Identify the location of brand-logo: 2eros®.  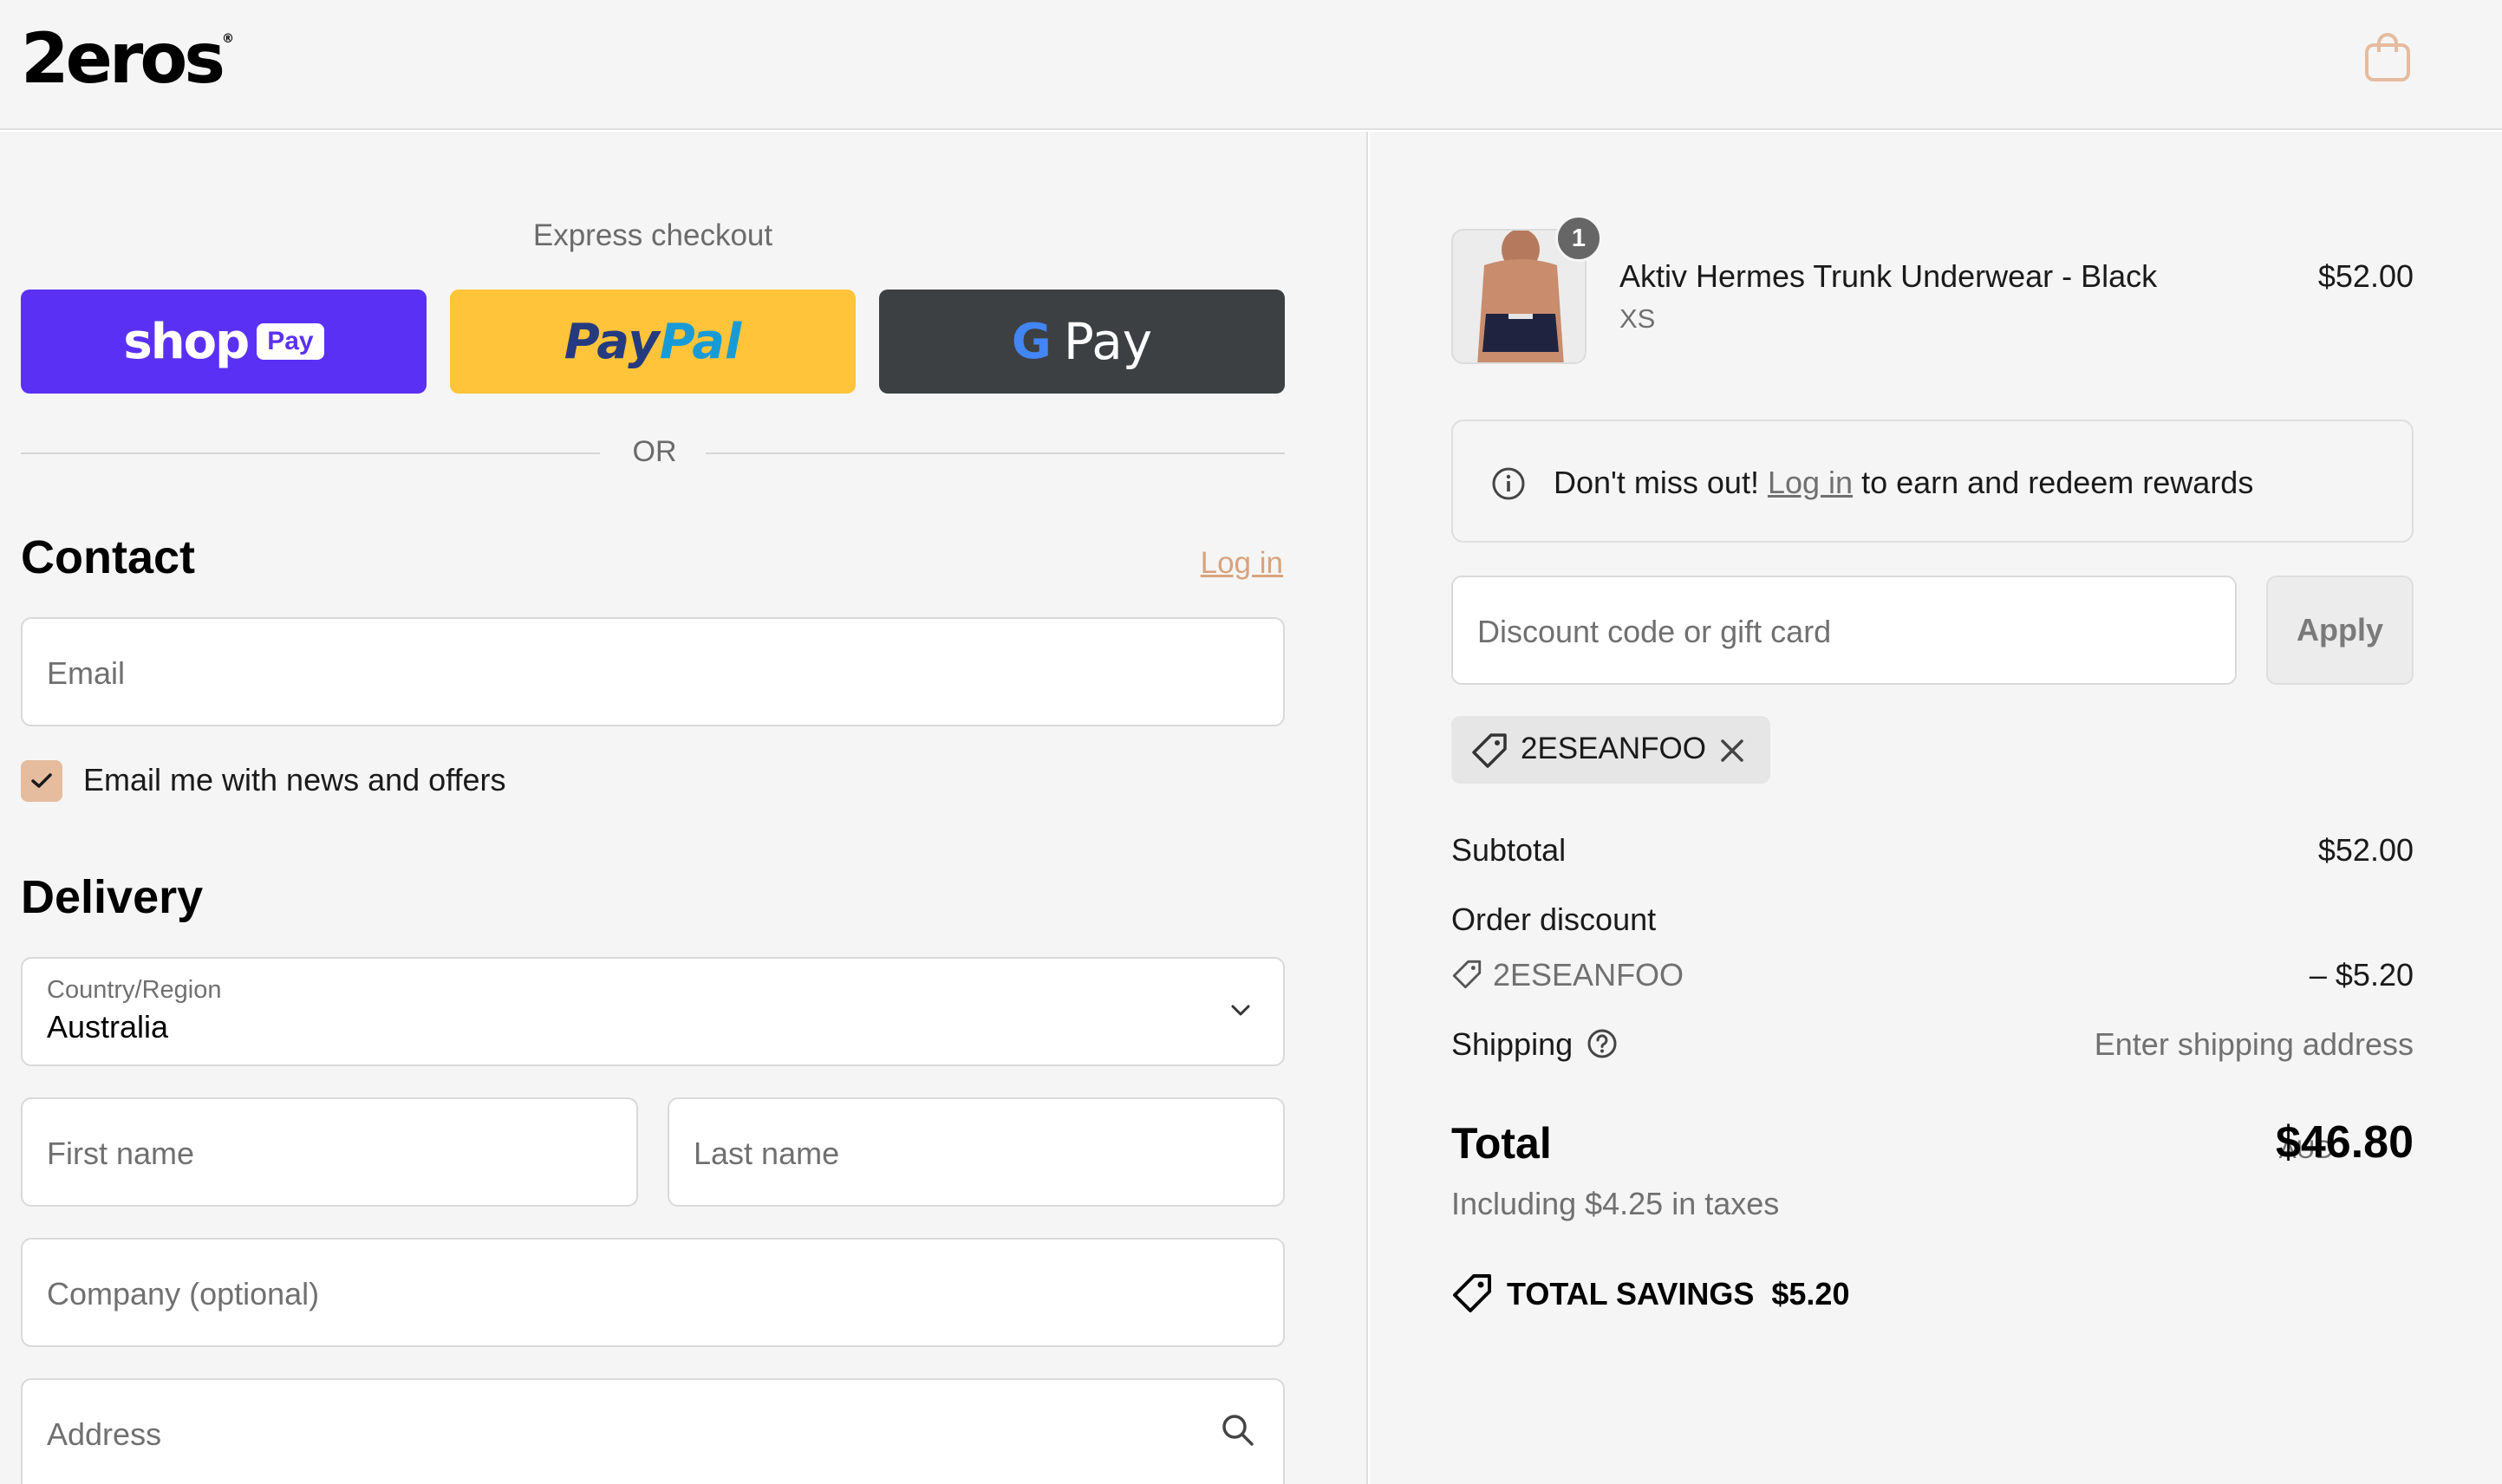
(127, 59).